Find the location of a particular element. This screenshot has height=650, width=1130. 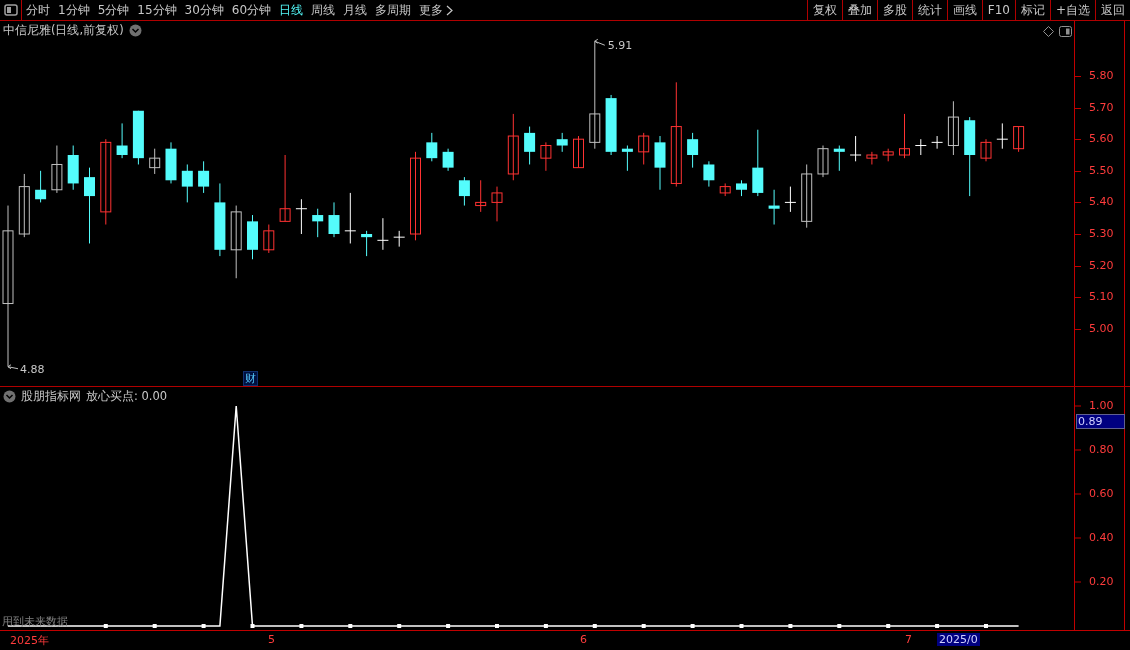

period-tab: 分时 is located at coordinates (38, 10).